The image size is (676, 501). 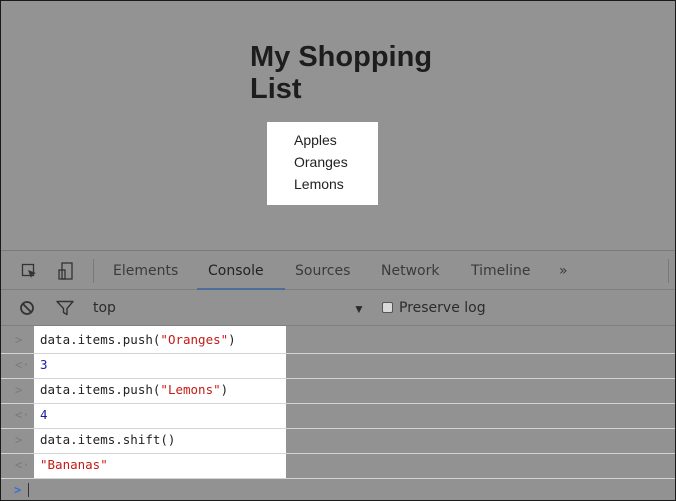 What do you see at coordinates (18, 490) in the screenshot?
I see `prompt-caret-icon: >` at bounding box center [18, 490].